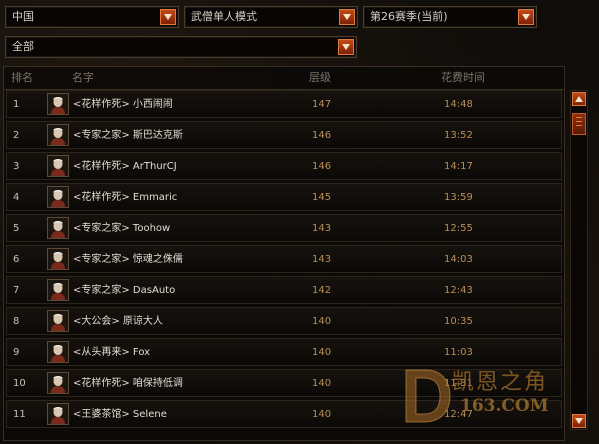 This screenshot has height=444, width=599. I want to click on row-player-name: <大公会> 原谅大人, so click(118, 321).